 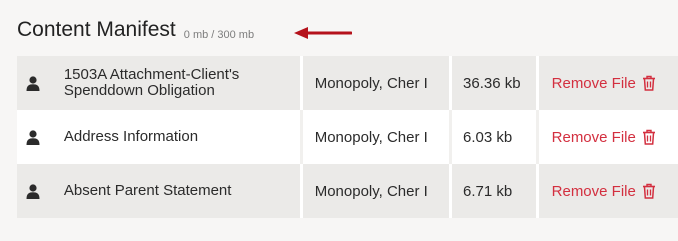 What do you see at coordinates (488, 137) in the screenshot?
I see `file-size: 6.03 kb` at bounding box center [488, 137].